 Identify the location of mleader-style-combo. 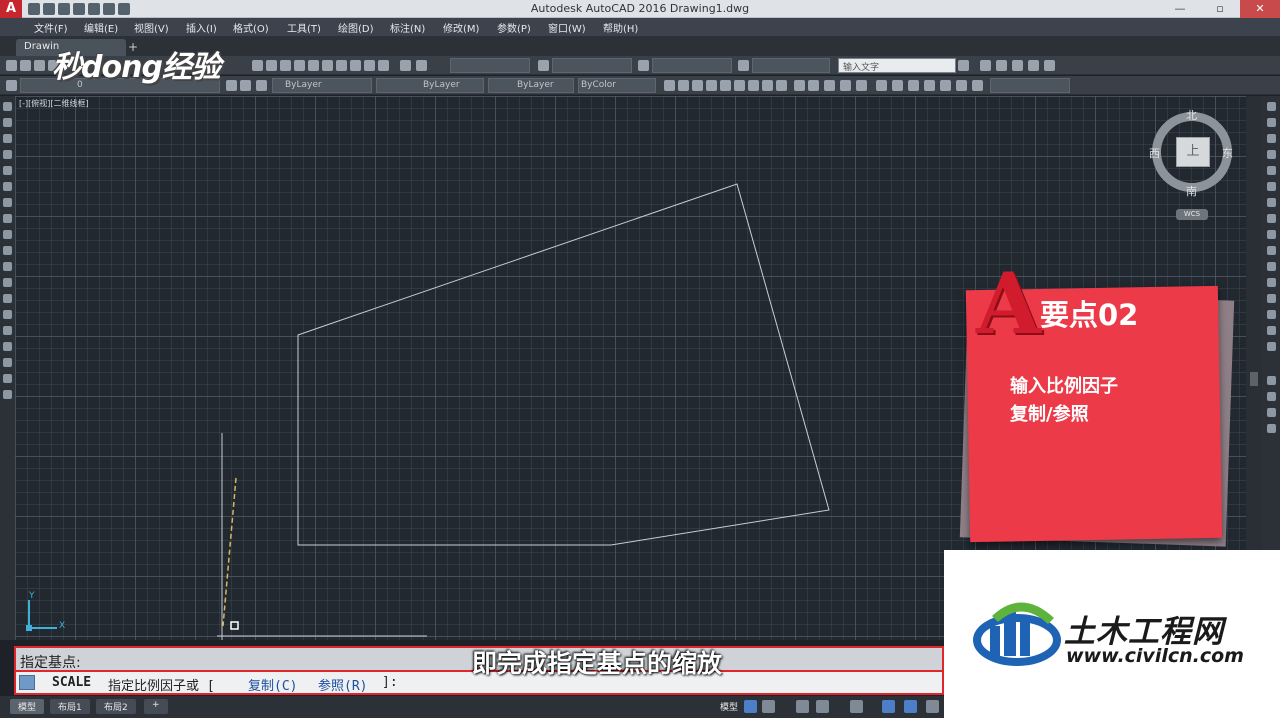
(791, 65).